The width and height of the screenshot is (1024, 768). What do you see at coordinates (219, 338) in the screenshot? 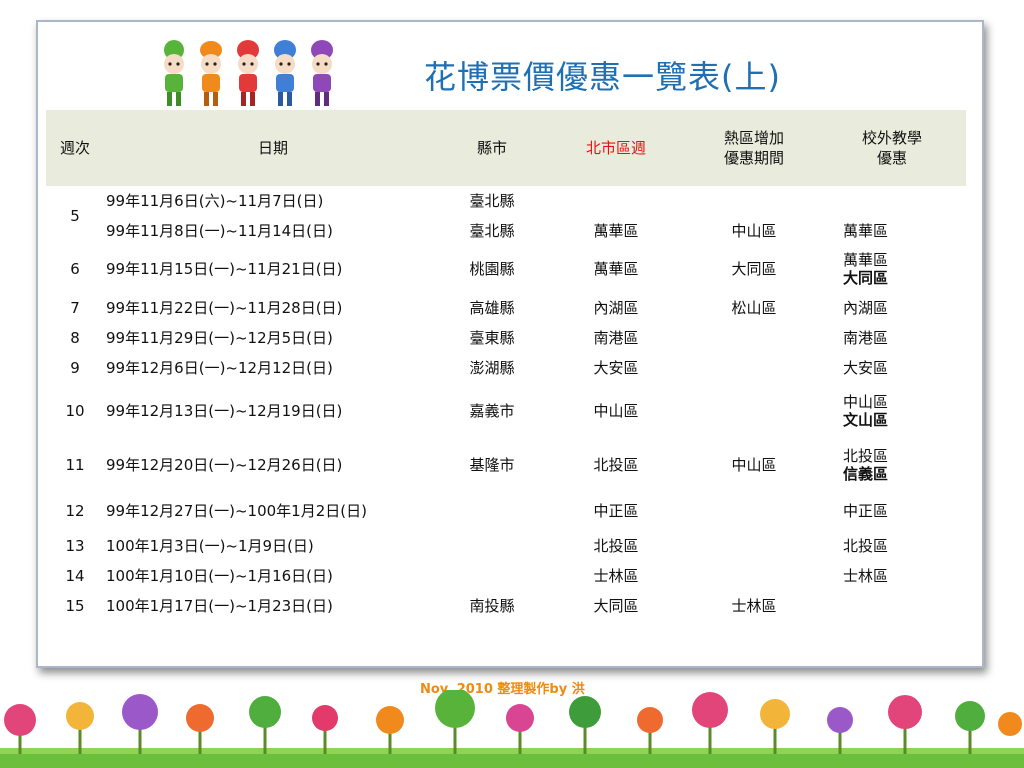
I see `cell-date: 99年11月29日(一)~12月5日(日)` at bounding box center [219, 338].